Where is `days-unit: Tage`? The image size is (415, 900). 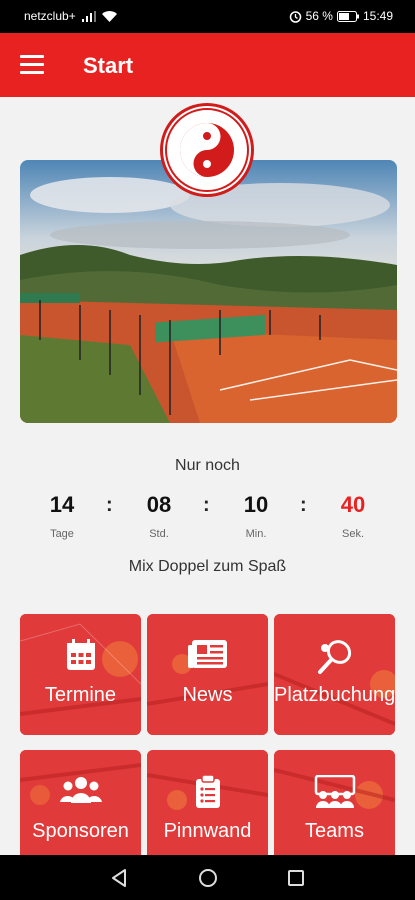
days-unit: Tage is located at coordinates (62, 534).